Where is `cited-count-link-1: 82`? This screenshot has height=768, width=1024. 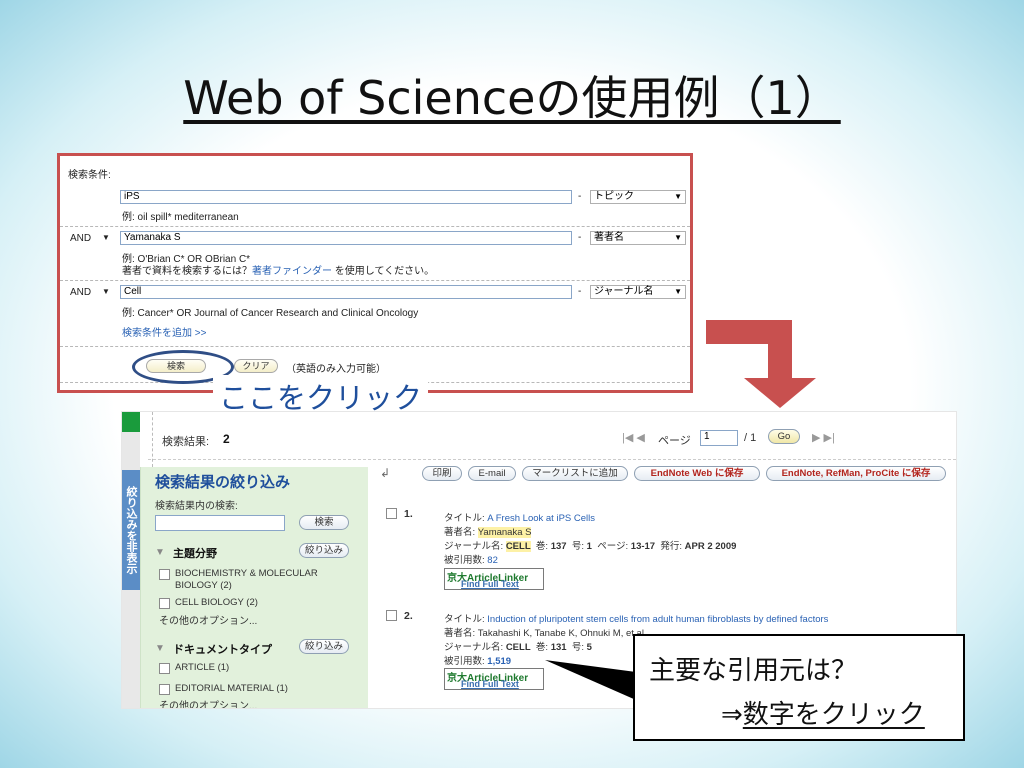
cited-count-link-1: 82 is located at coordinates (492, 560).